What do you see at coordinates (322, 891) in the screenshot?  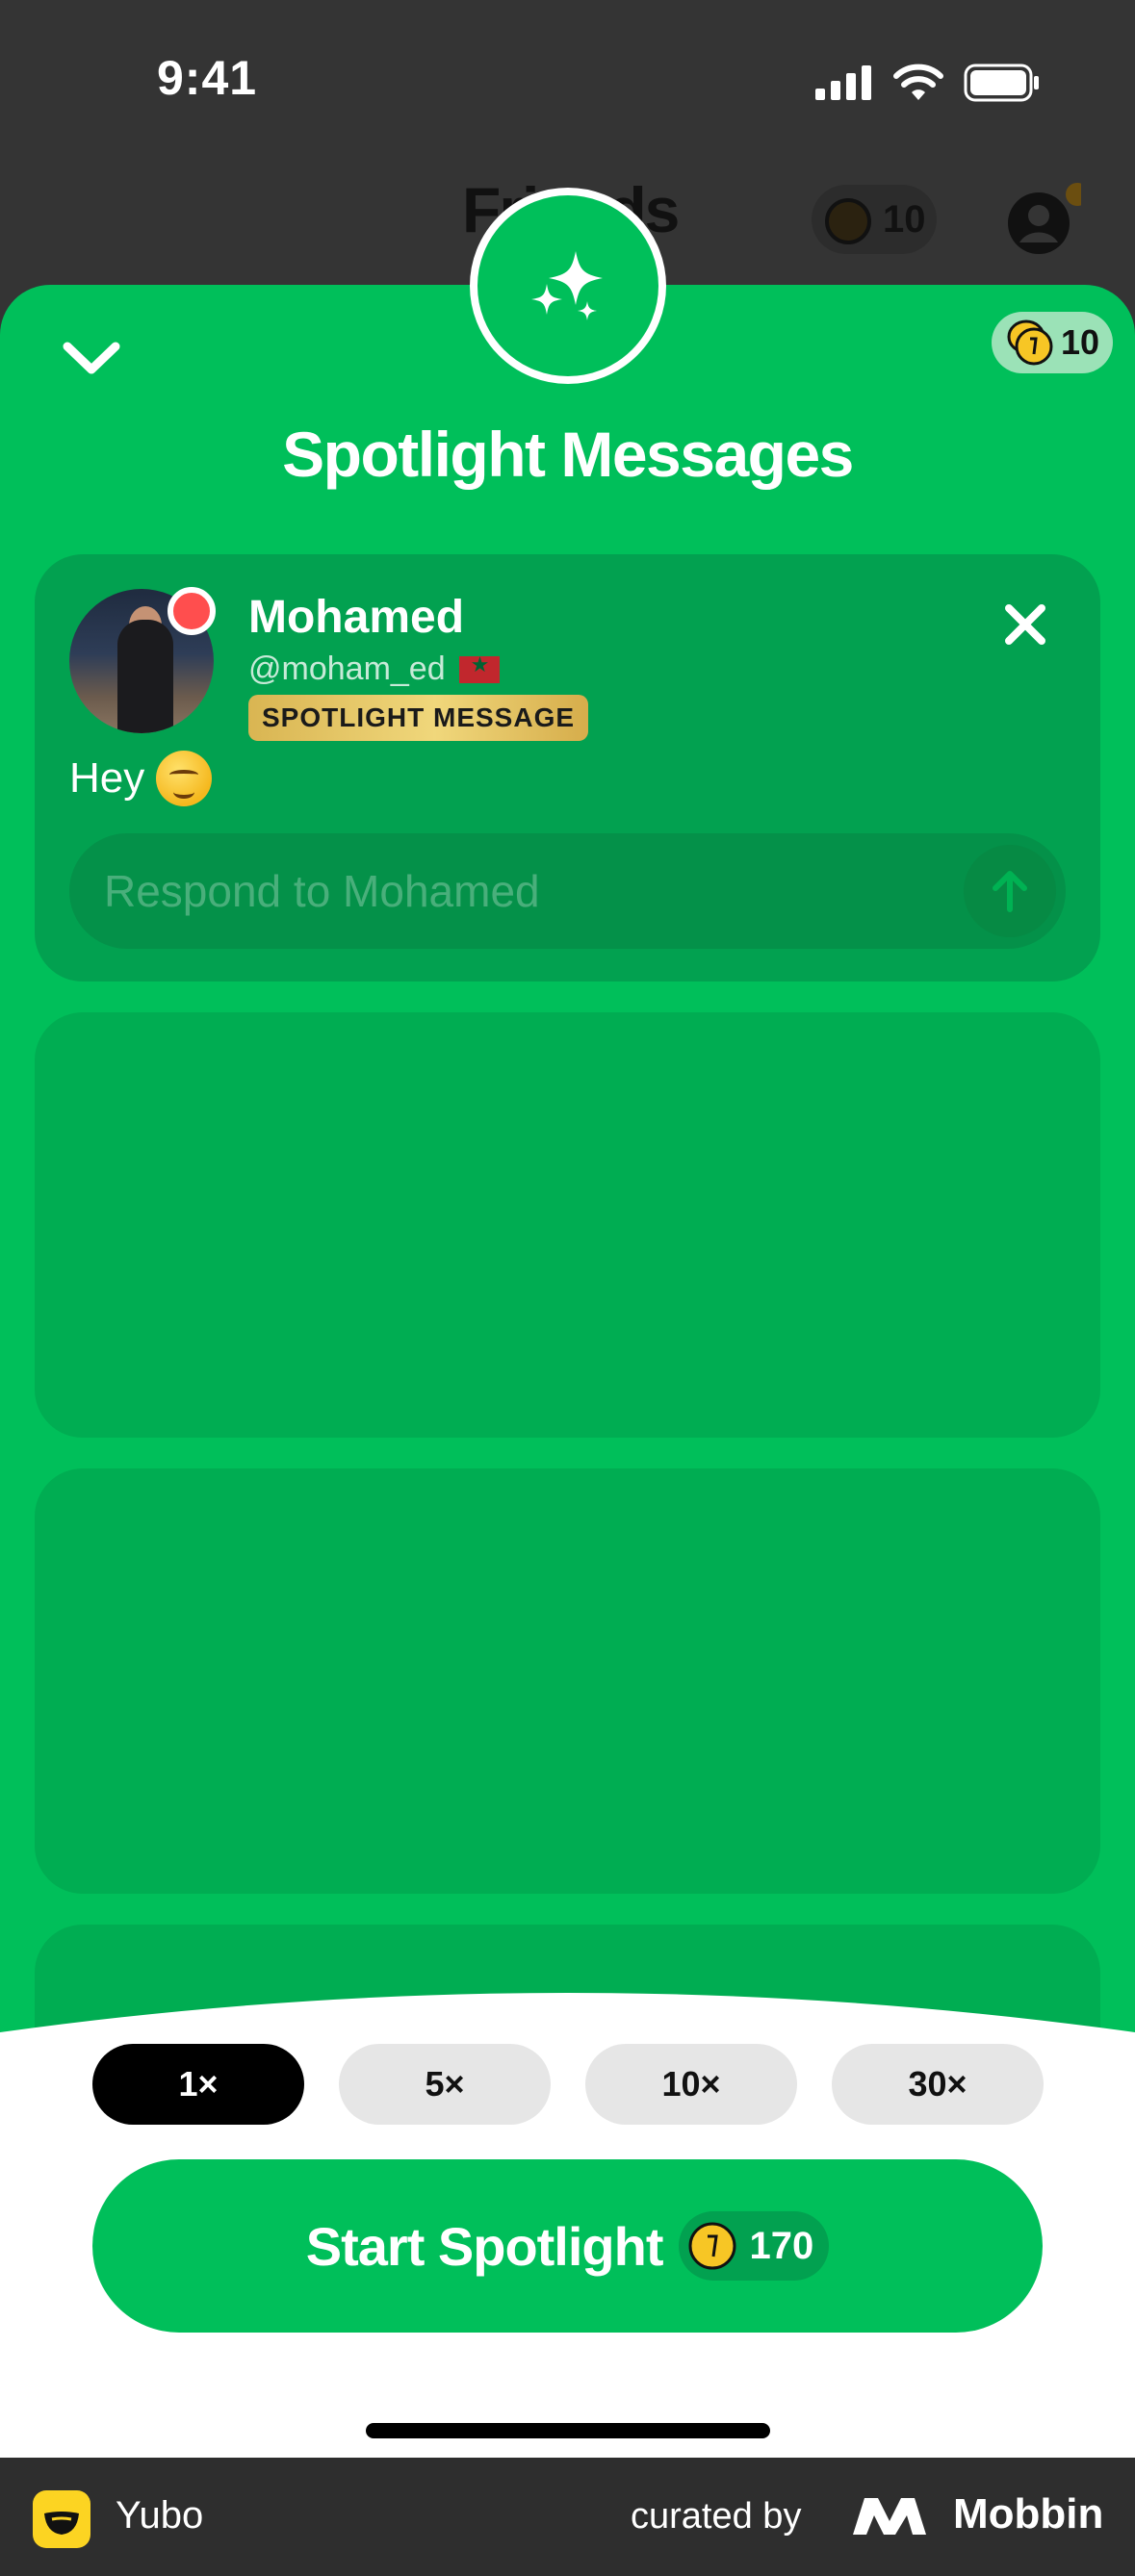 I see `reply-placeholder: Respond to Mohamed` at bounding box center [322, 891].